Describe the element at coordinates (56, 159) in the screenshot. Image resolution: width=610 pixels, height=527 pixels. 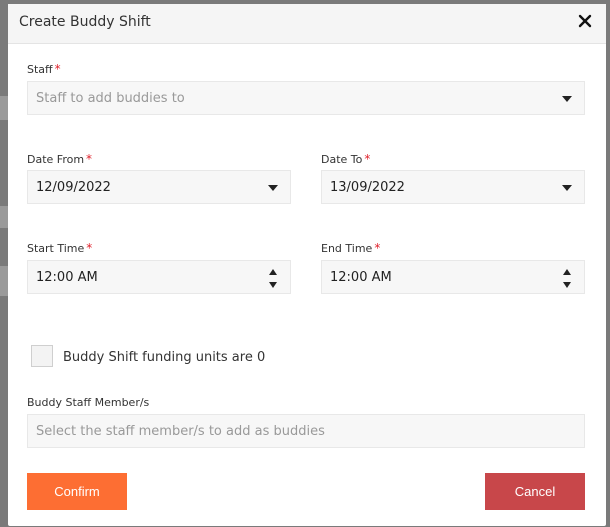
I see `date-from-label-text: Date From` at that location.